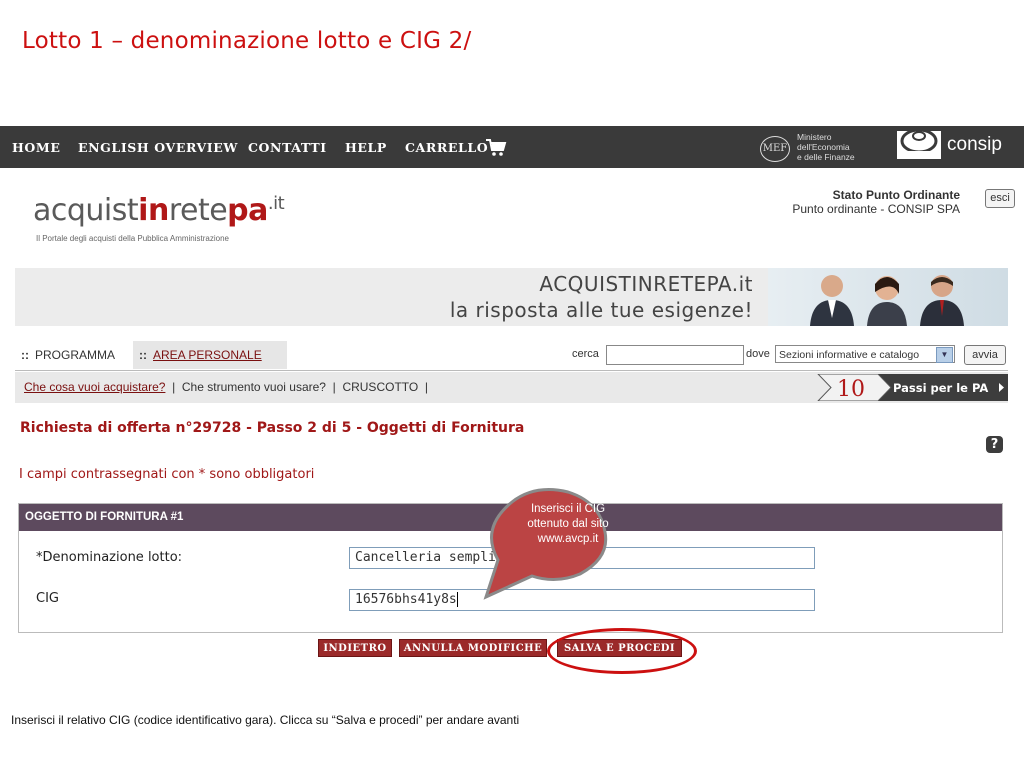 This screenshot has width=1024, height=768. I want to click on search-scope-label: dove, so click(758, 354).